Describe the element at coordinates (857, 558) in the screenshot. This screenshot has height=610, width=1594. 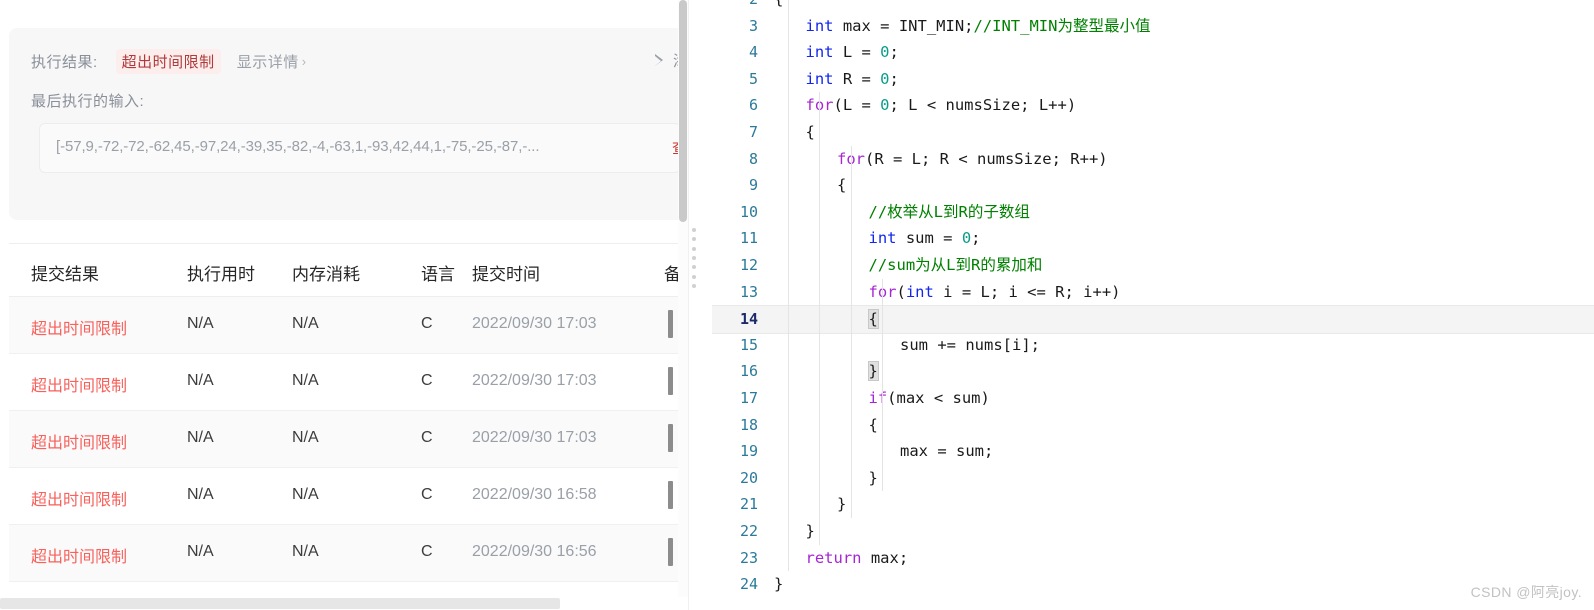
I see `code-text: return max;` at that location.